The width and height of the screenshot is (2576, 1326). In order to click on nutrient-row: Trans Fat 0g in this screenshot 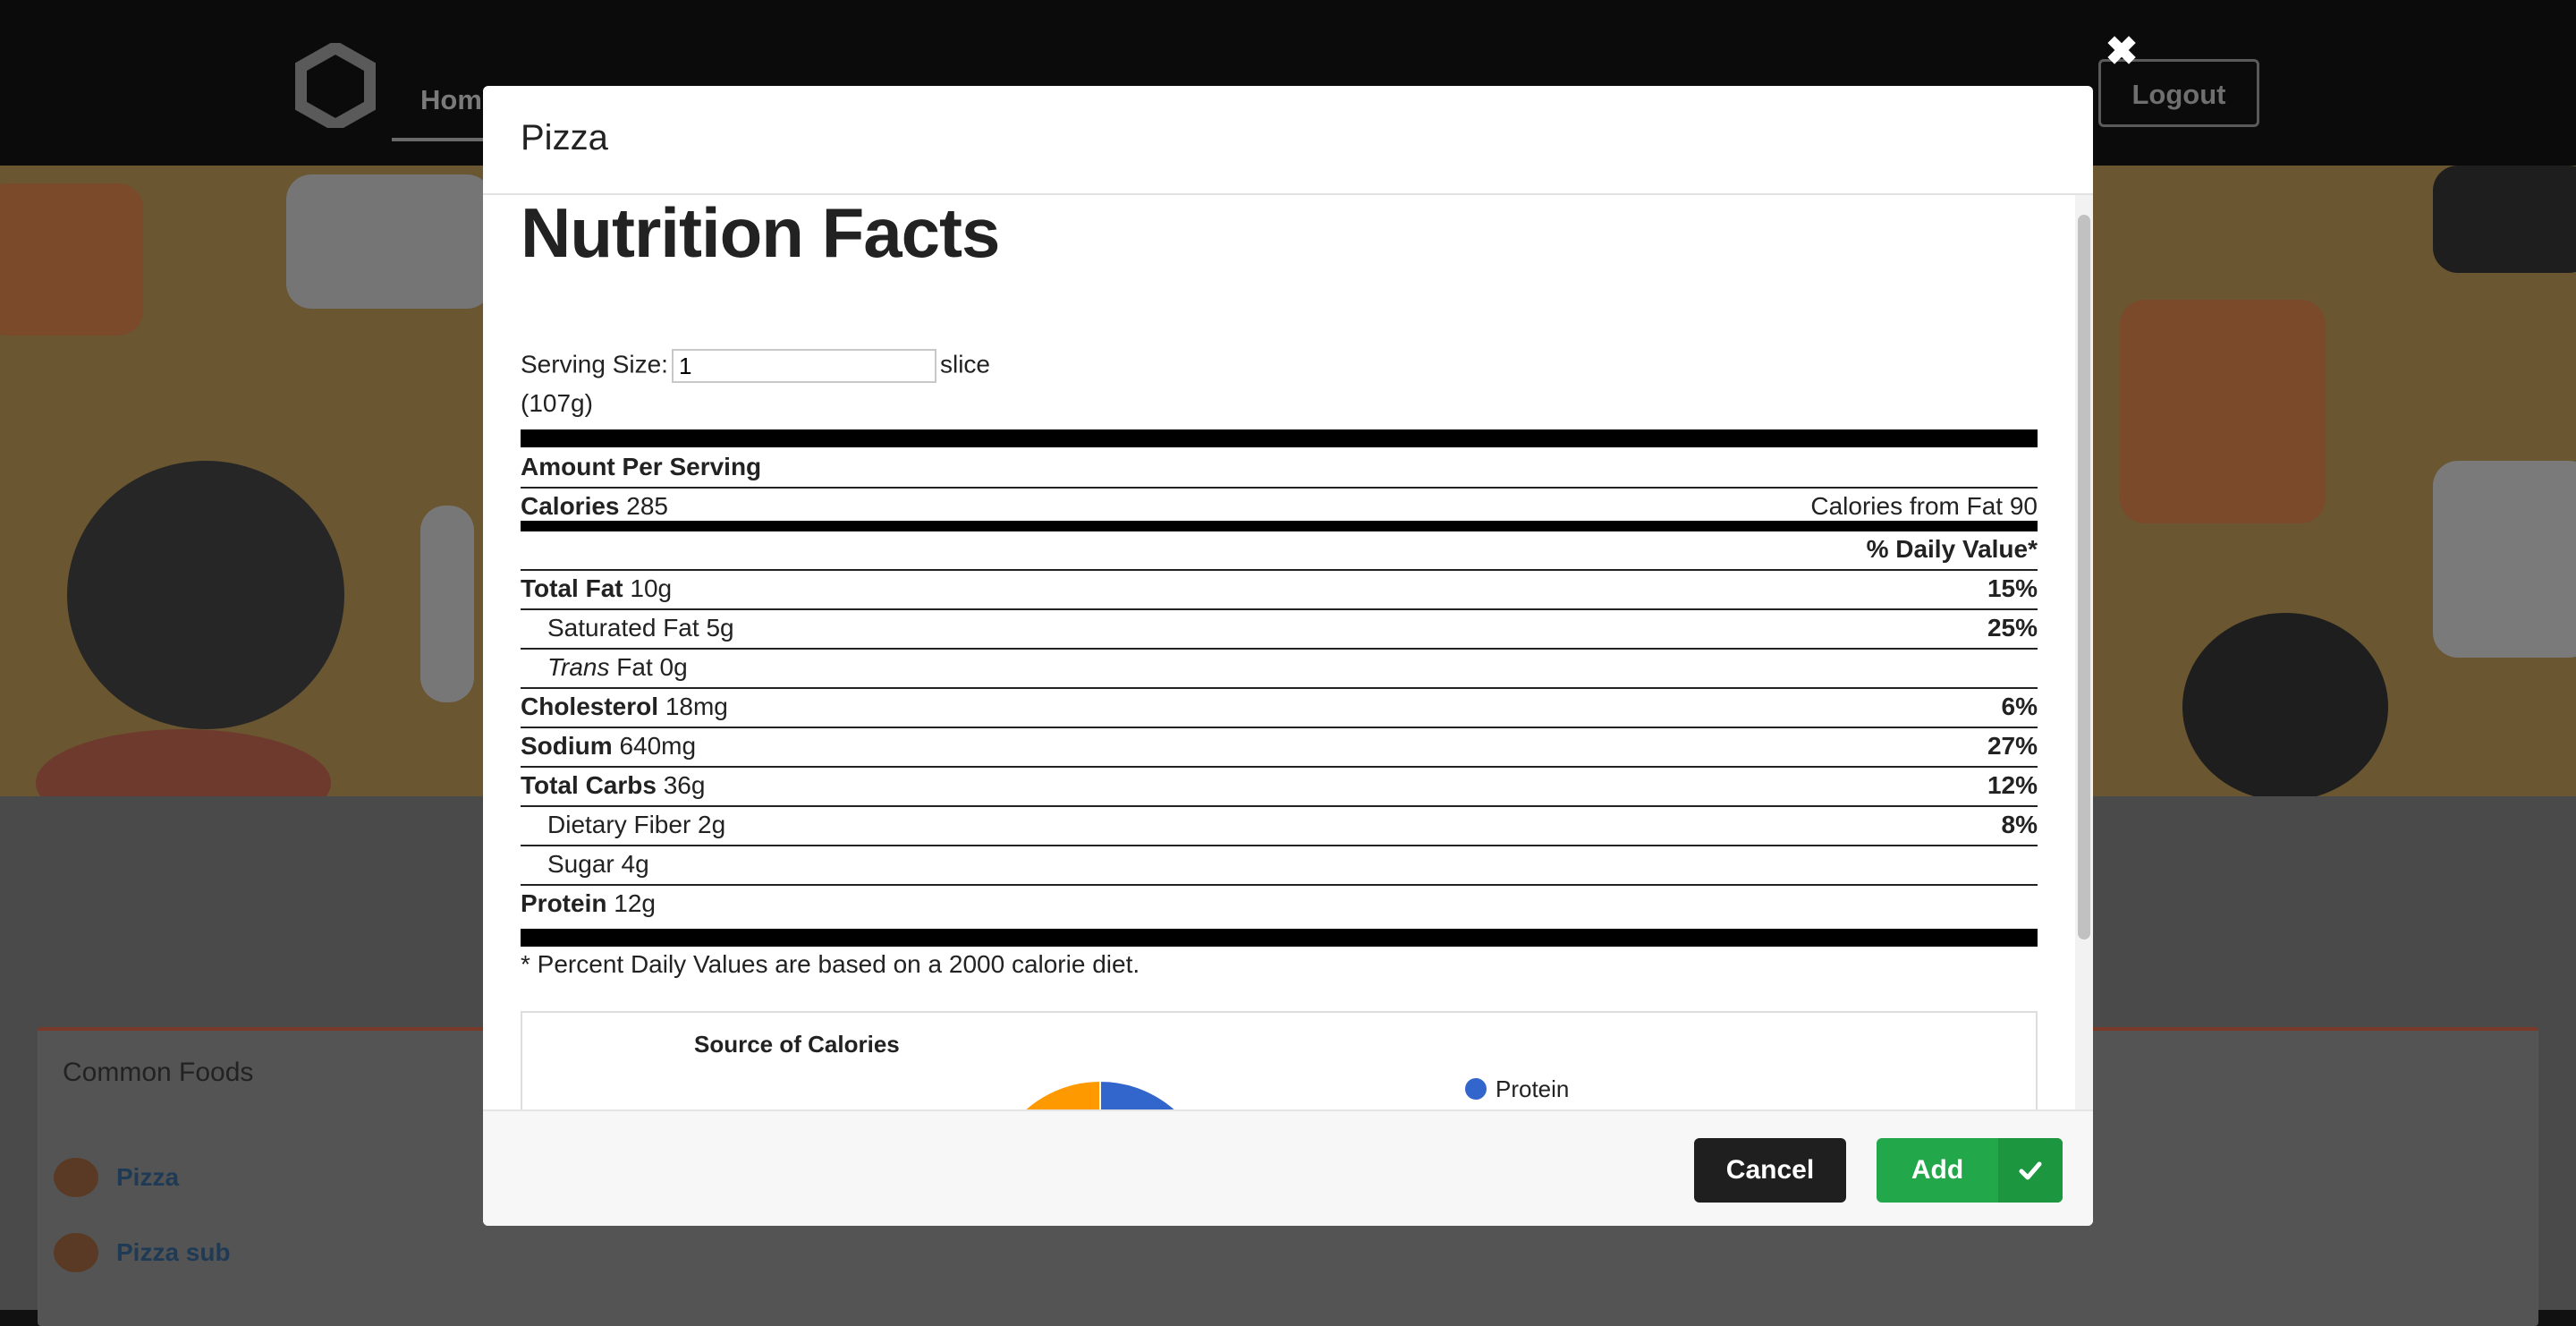, I will do `click(1279, 669)`.